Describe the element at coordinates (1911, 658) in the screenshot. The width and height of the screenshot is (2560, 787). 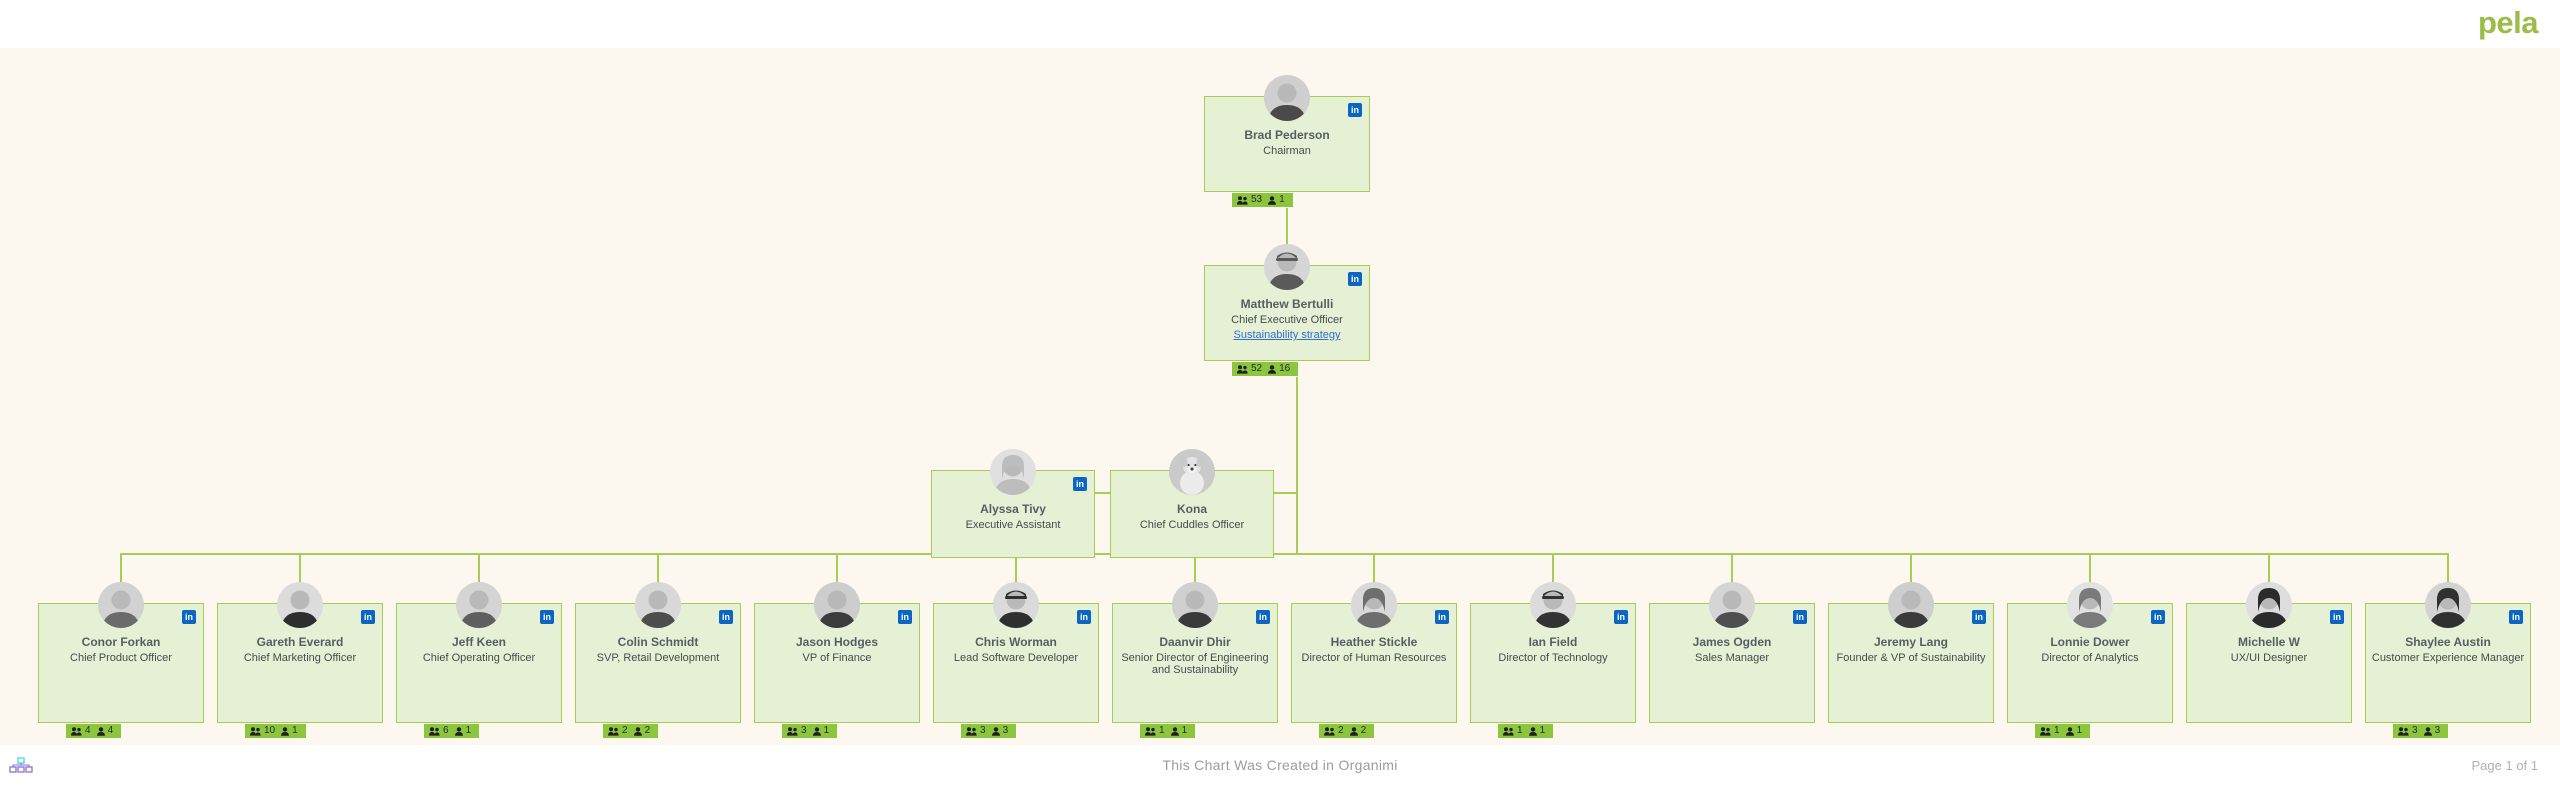
I see `node-title: Founder & VP of Sustainability` at that location.